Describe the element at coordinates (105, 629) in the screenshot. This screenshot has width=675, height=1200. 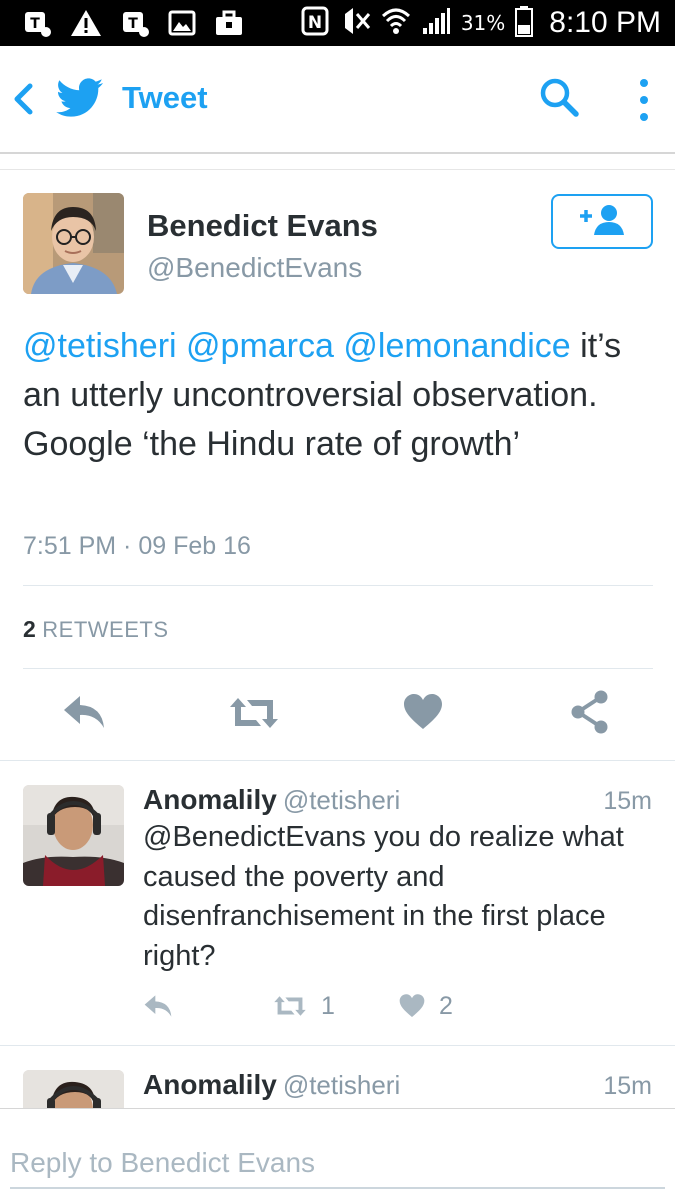
I see `retweet-label: RETWEETS` at that location.